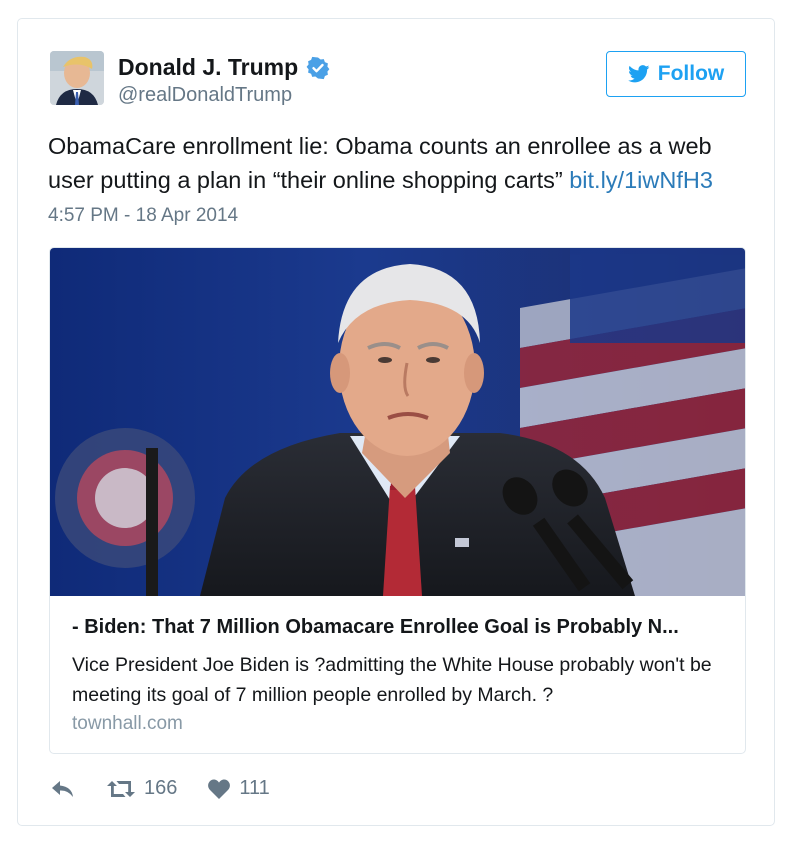  What do you see at coordinates (205, 95) in the screenshot?
I see `user-handle: @realDonaldTrump` at bounding box center [205, 95].